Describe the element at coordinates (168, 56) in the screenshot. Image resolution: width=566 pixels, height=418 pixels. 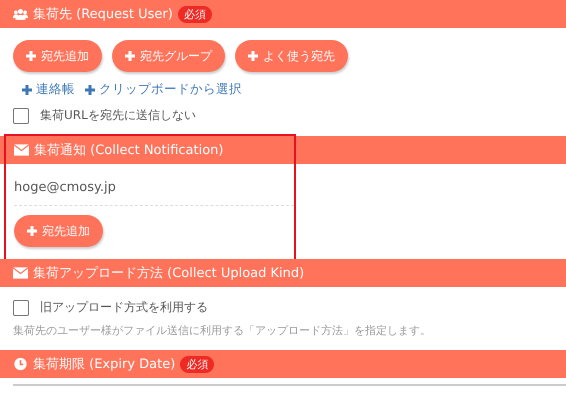
I see `add-button: 宛先グループ` at that location.